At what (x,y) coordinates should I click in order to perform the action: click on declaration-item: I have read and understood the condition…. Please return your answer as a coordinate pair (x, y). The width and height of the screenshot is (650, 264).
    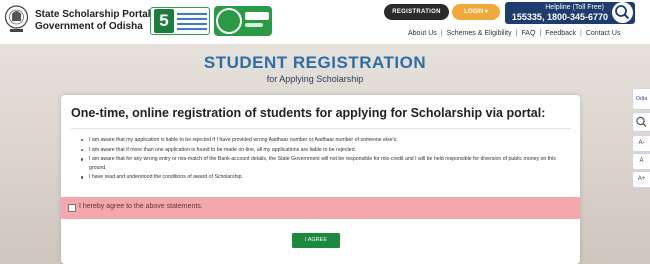
    Looking at the image, I should click on (323, 177).